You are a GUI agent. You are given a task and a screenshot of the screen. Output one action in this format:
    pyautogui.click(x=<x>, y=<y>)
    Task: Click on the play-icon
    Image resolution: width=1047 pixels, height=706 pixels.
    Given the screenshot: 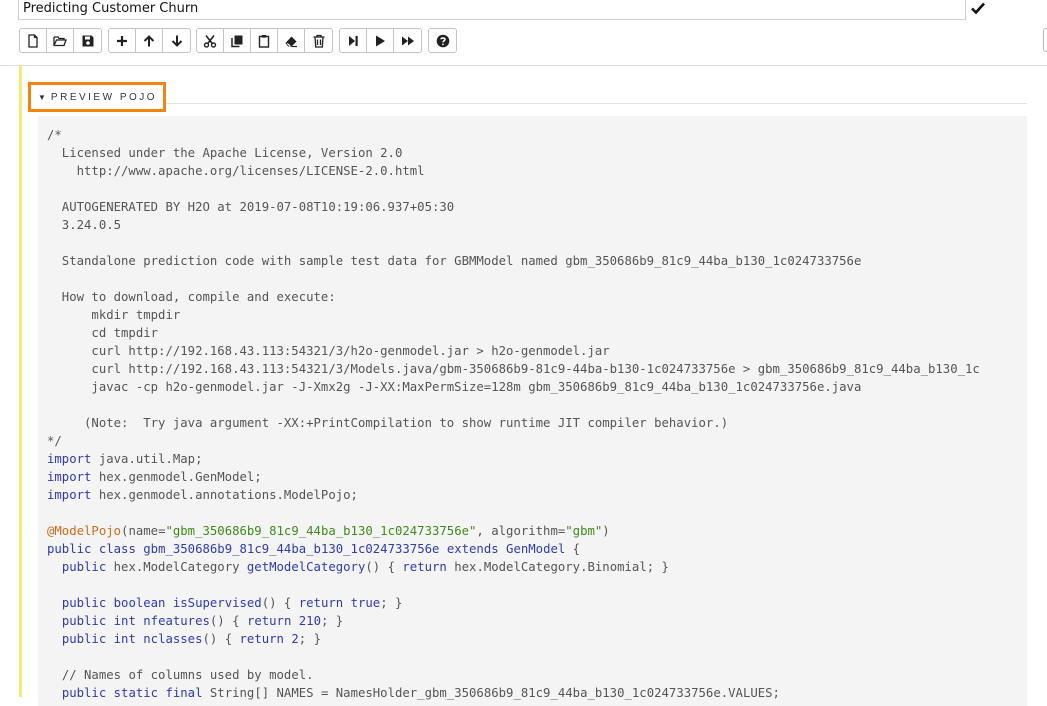 What is the action you would take?
    pyautogui.click(x=380, y=40)
    